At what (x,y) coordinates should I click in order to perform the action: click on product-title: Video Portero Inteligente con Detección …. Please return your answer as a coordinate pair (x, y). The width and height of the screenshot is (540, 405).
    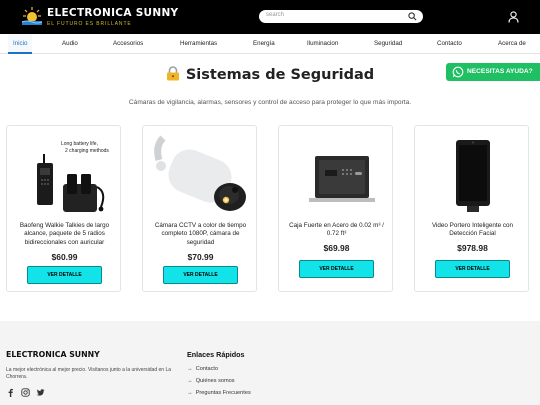
    Looking at the image, I should click on (472, 230).